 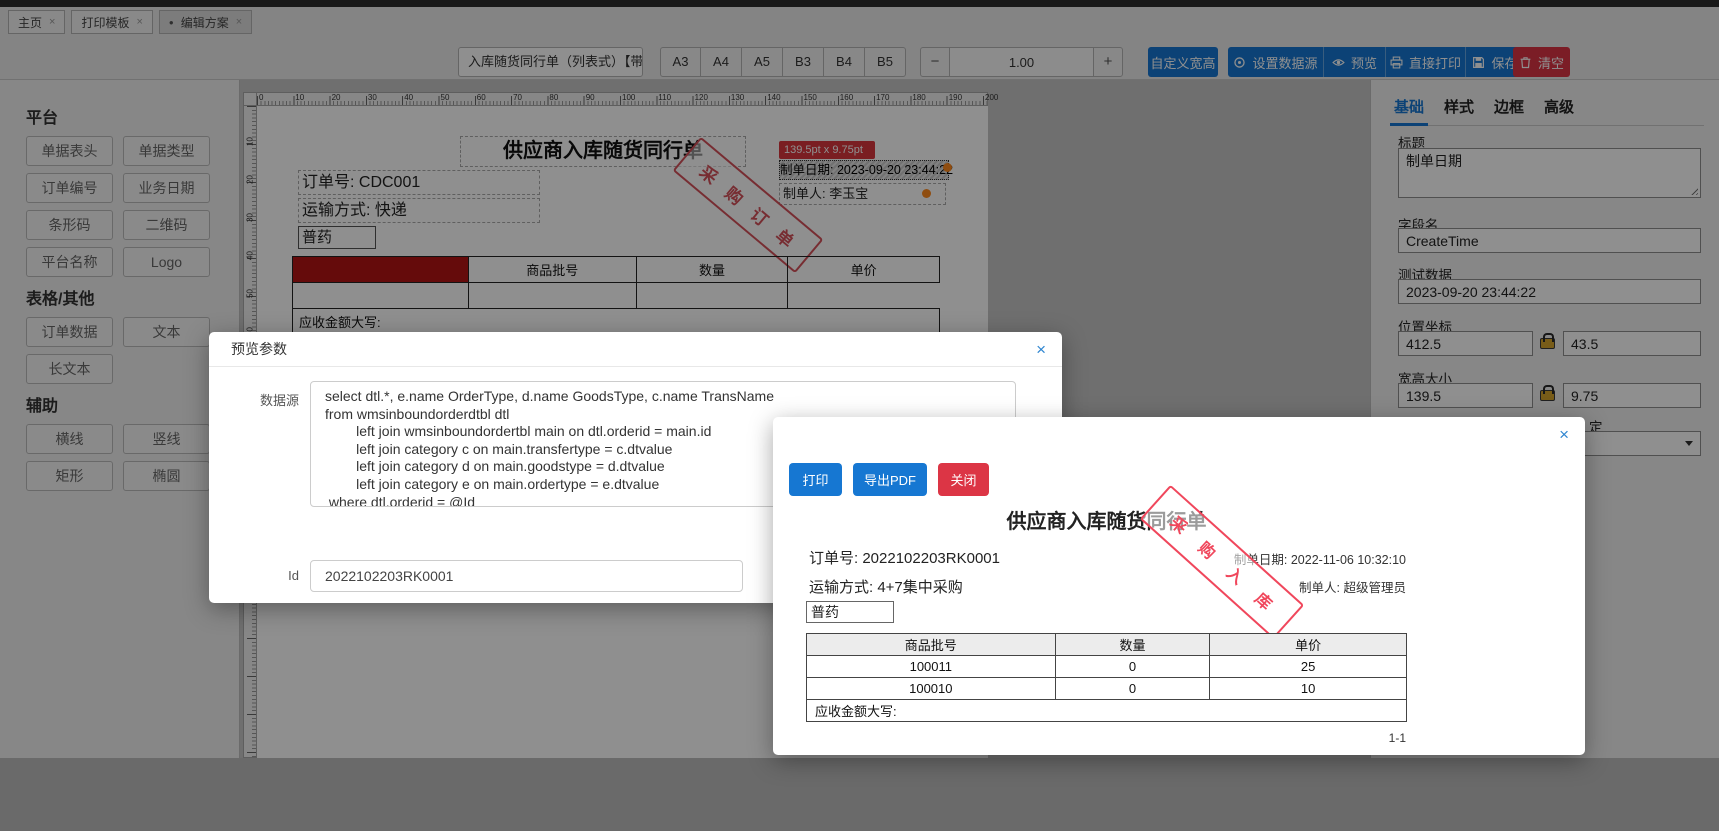 I want to click on preview-table-cell: 10, so click(x=1308, y=688).